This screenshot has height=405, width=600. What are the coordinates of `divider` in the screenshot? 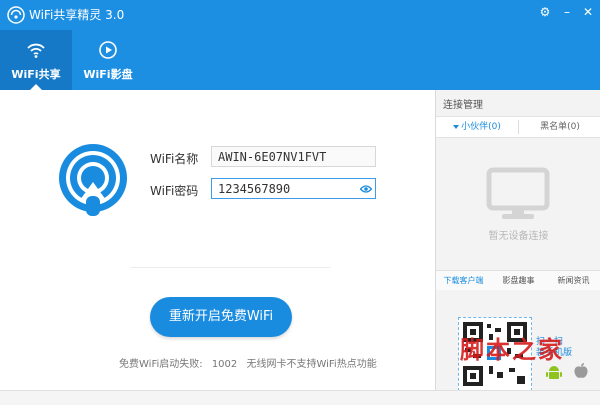 It's located at (230, 267).